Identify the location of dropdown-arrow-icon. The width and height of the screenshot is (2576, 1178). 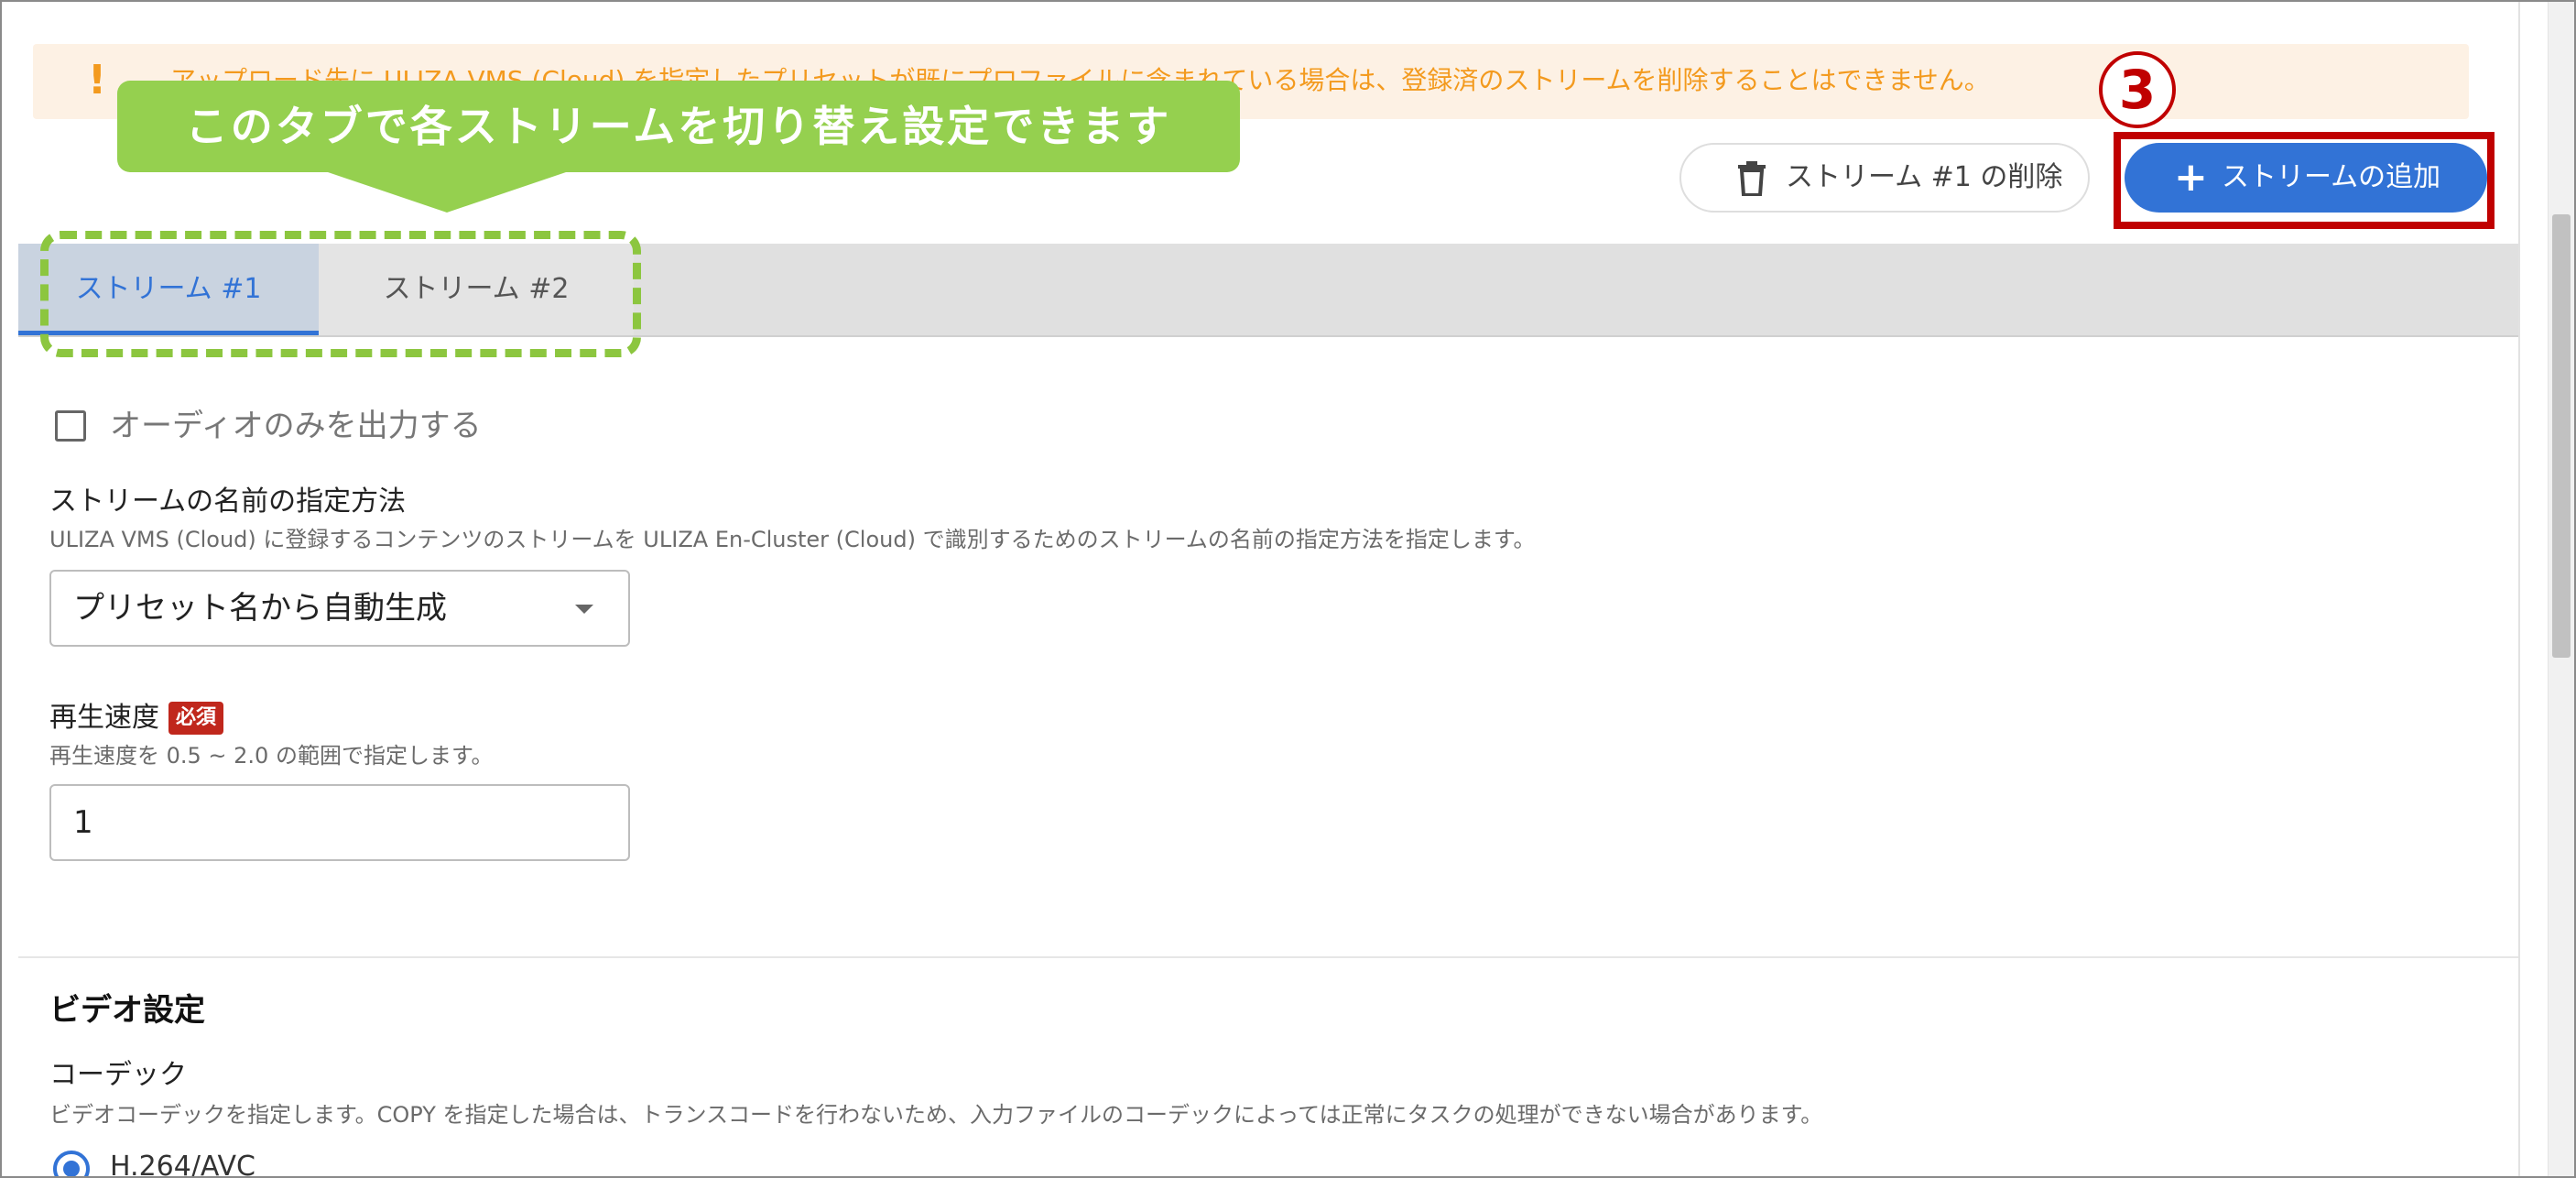
(584, 609).